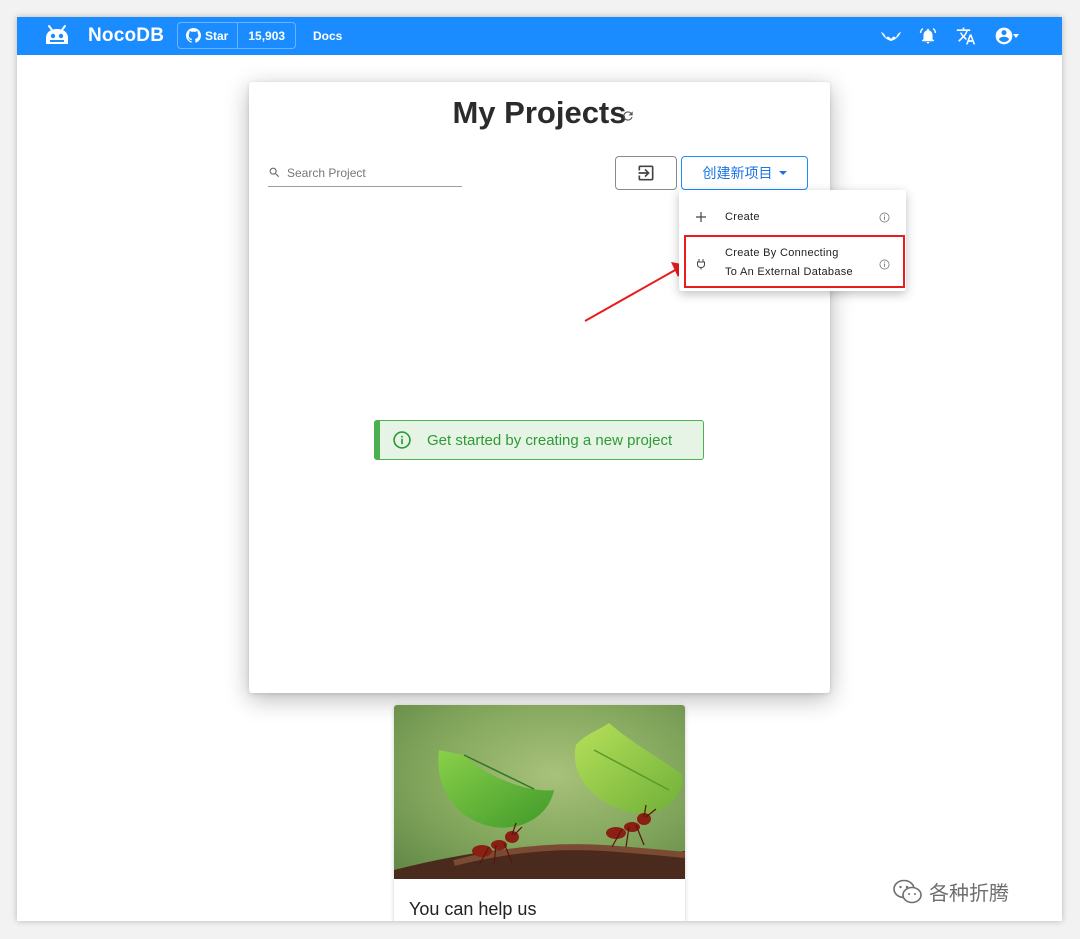 The width and height of the screenshot is (1080, 939). I want to click on import-project-button, so click(646, 173).